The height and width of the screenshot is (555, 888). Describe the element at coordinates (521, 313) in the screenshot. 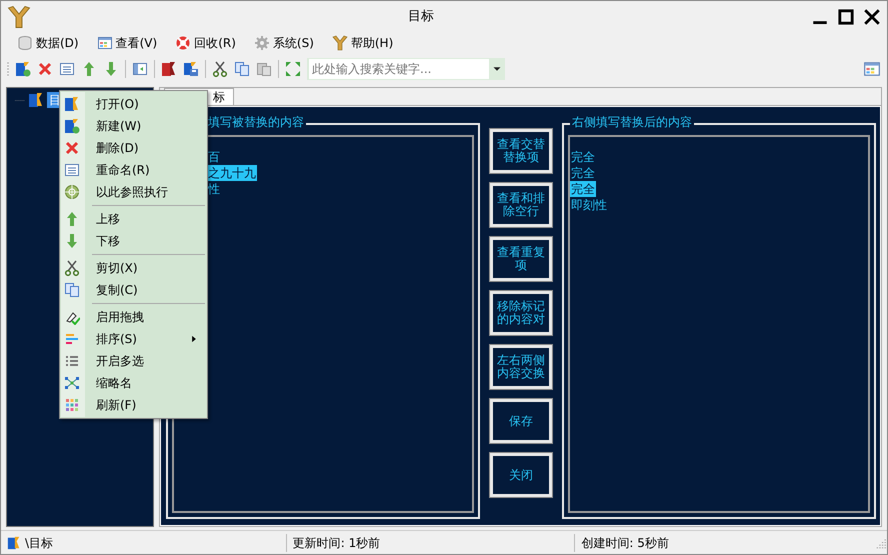

I see `action-button: 移除标记的内容对` at that location.